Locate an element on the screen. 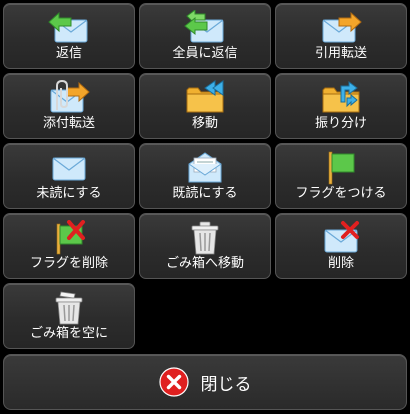 The width and height of the screenshot is (410, 414). move-button: 移動 is located at coordinates (205, 106).